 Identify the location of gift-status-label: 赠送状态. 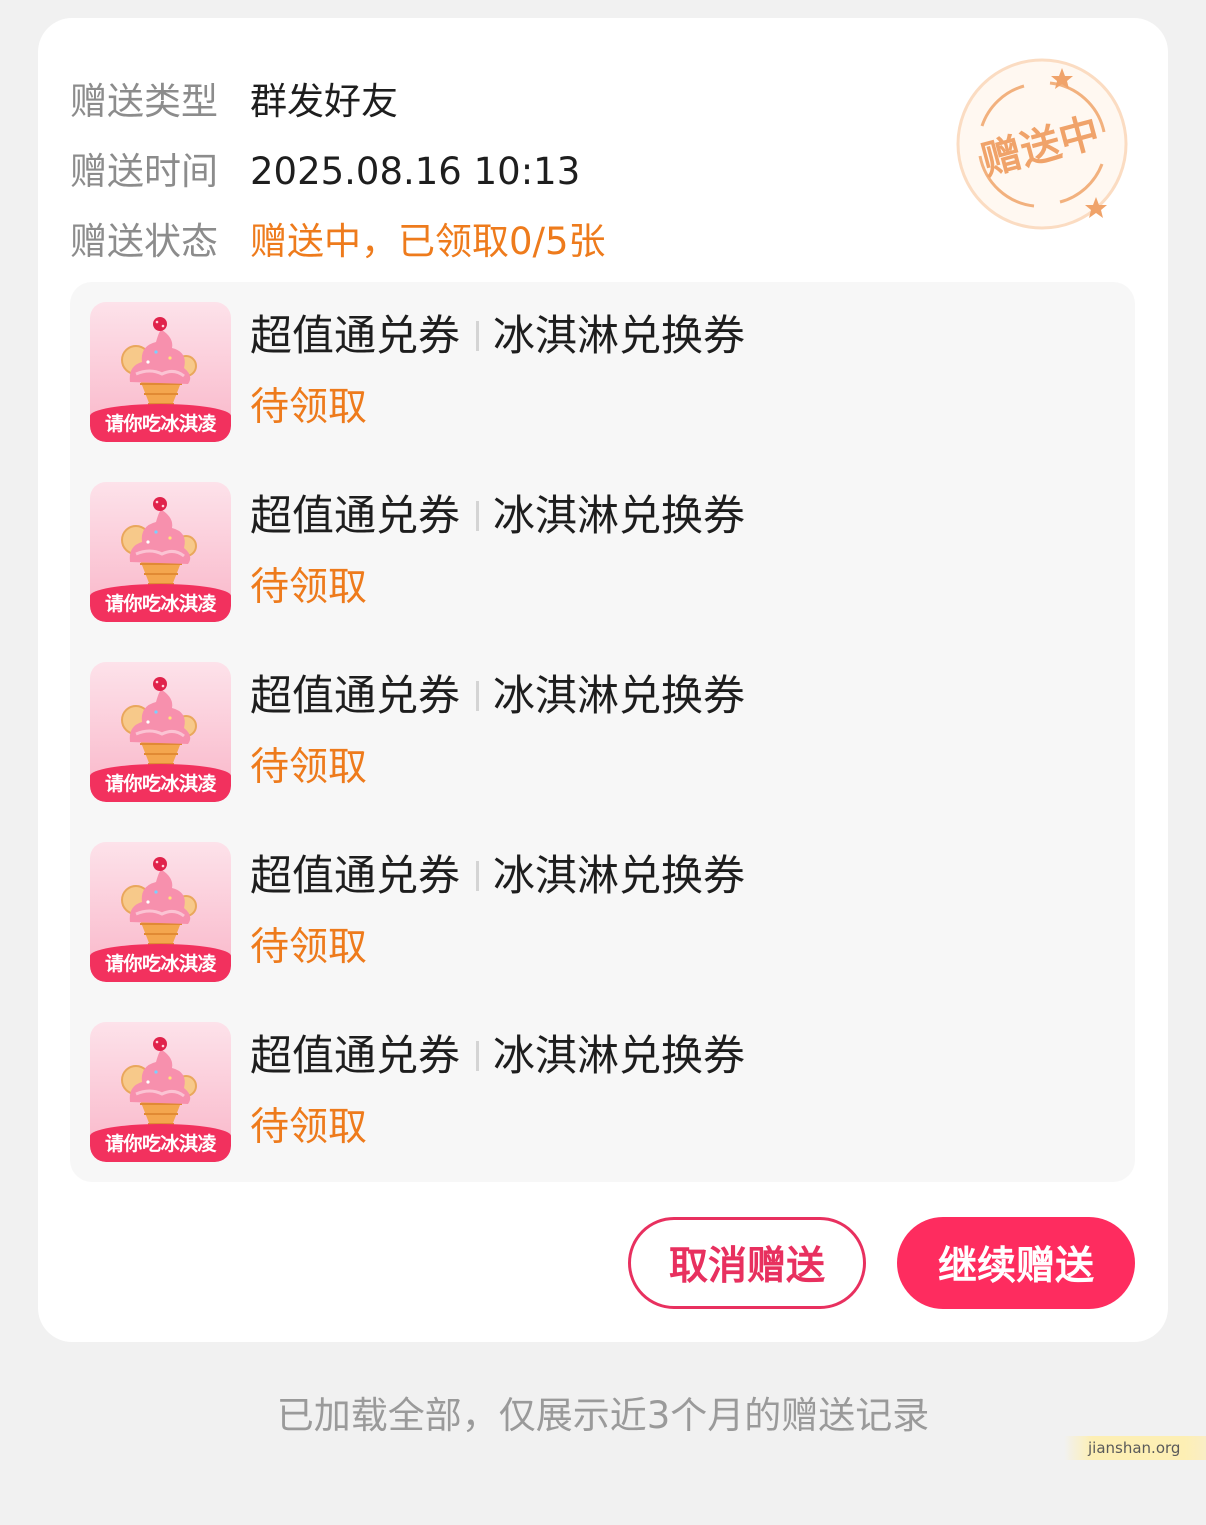
(144, 241).